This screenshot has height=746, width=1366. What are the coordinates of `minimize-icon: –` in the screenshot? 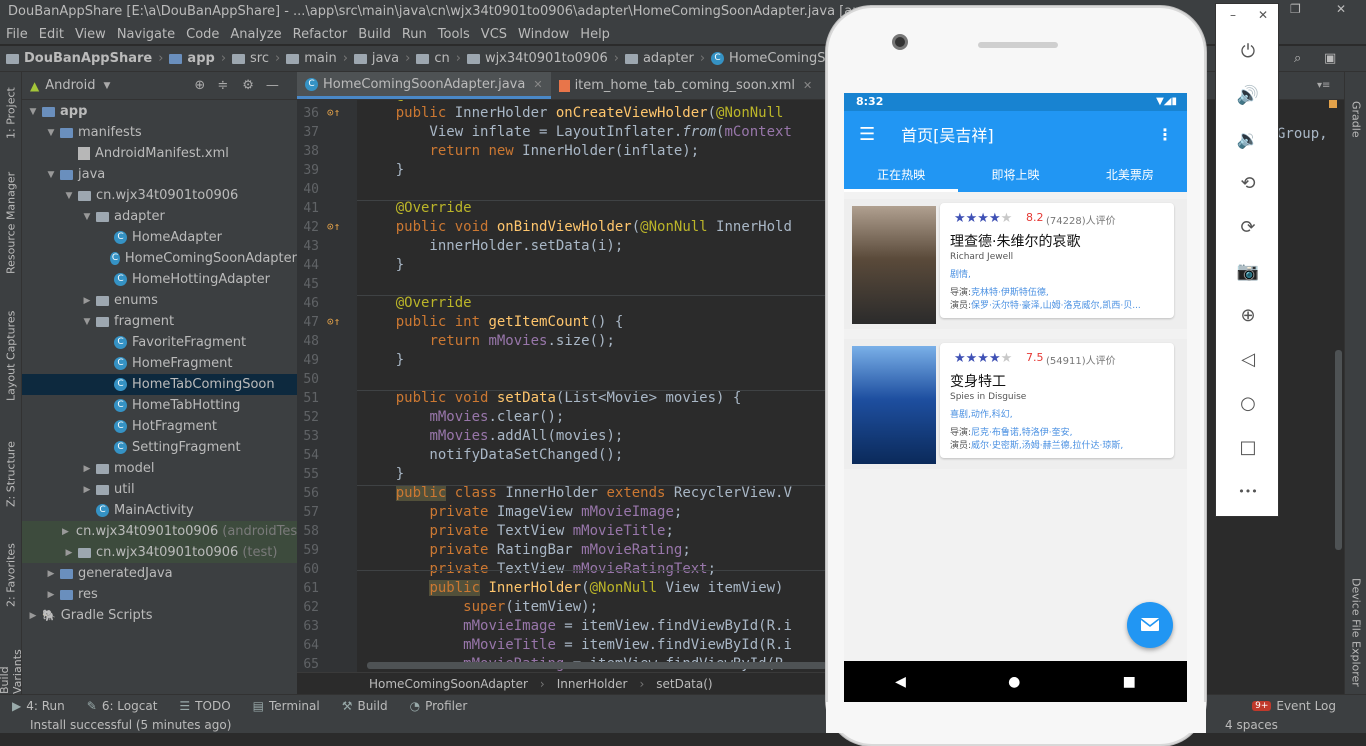 It's located at (1233, 15).